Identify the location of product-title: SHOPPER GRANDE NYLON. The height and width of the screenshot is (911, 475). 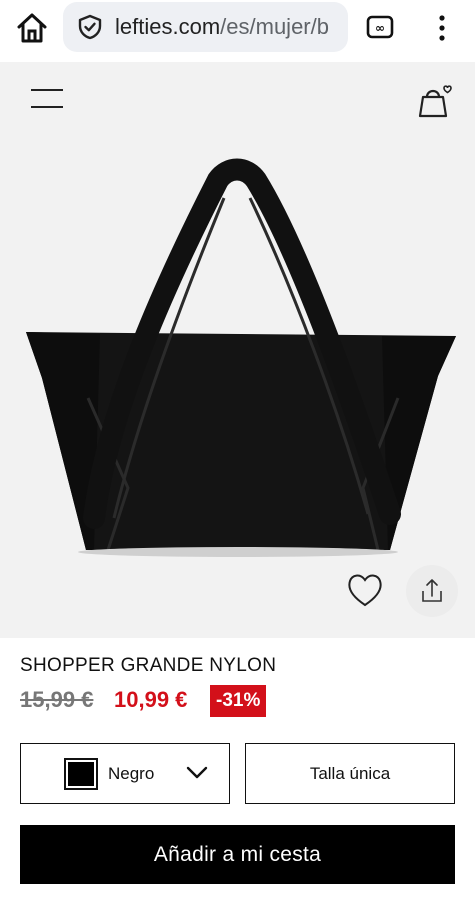
(148, 665).